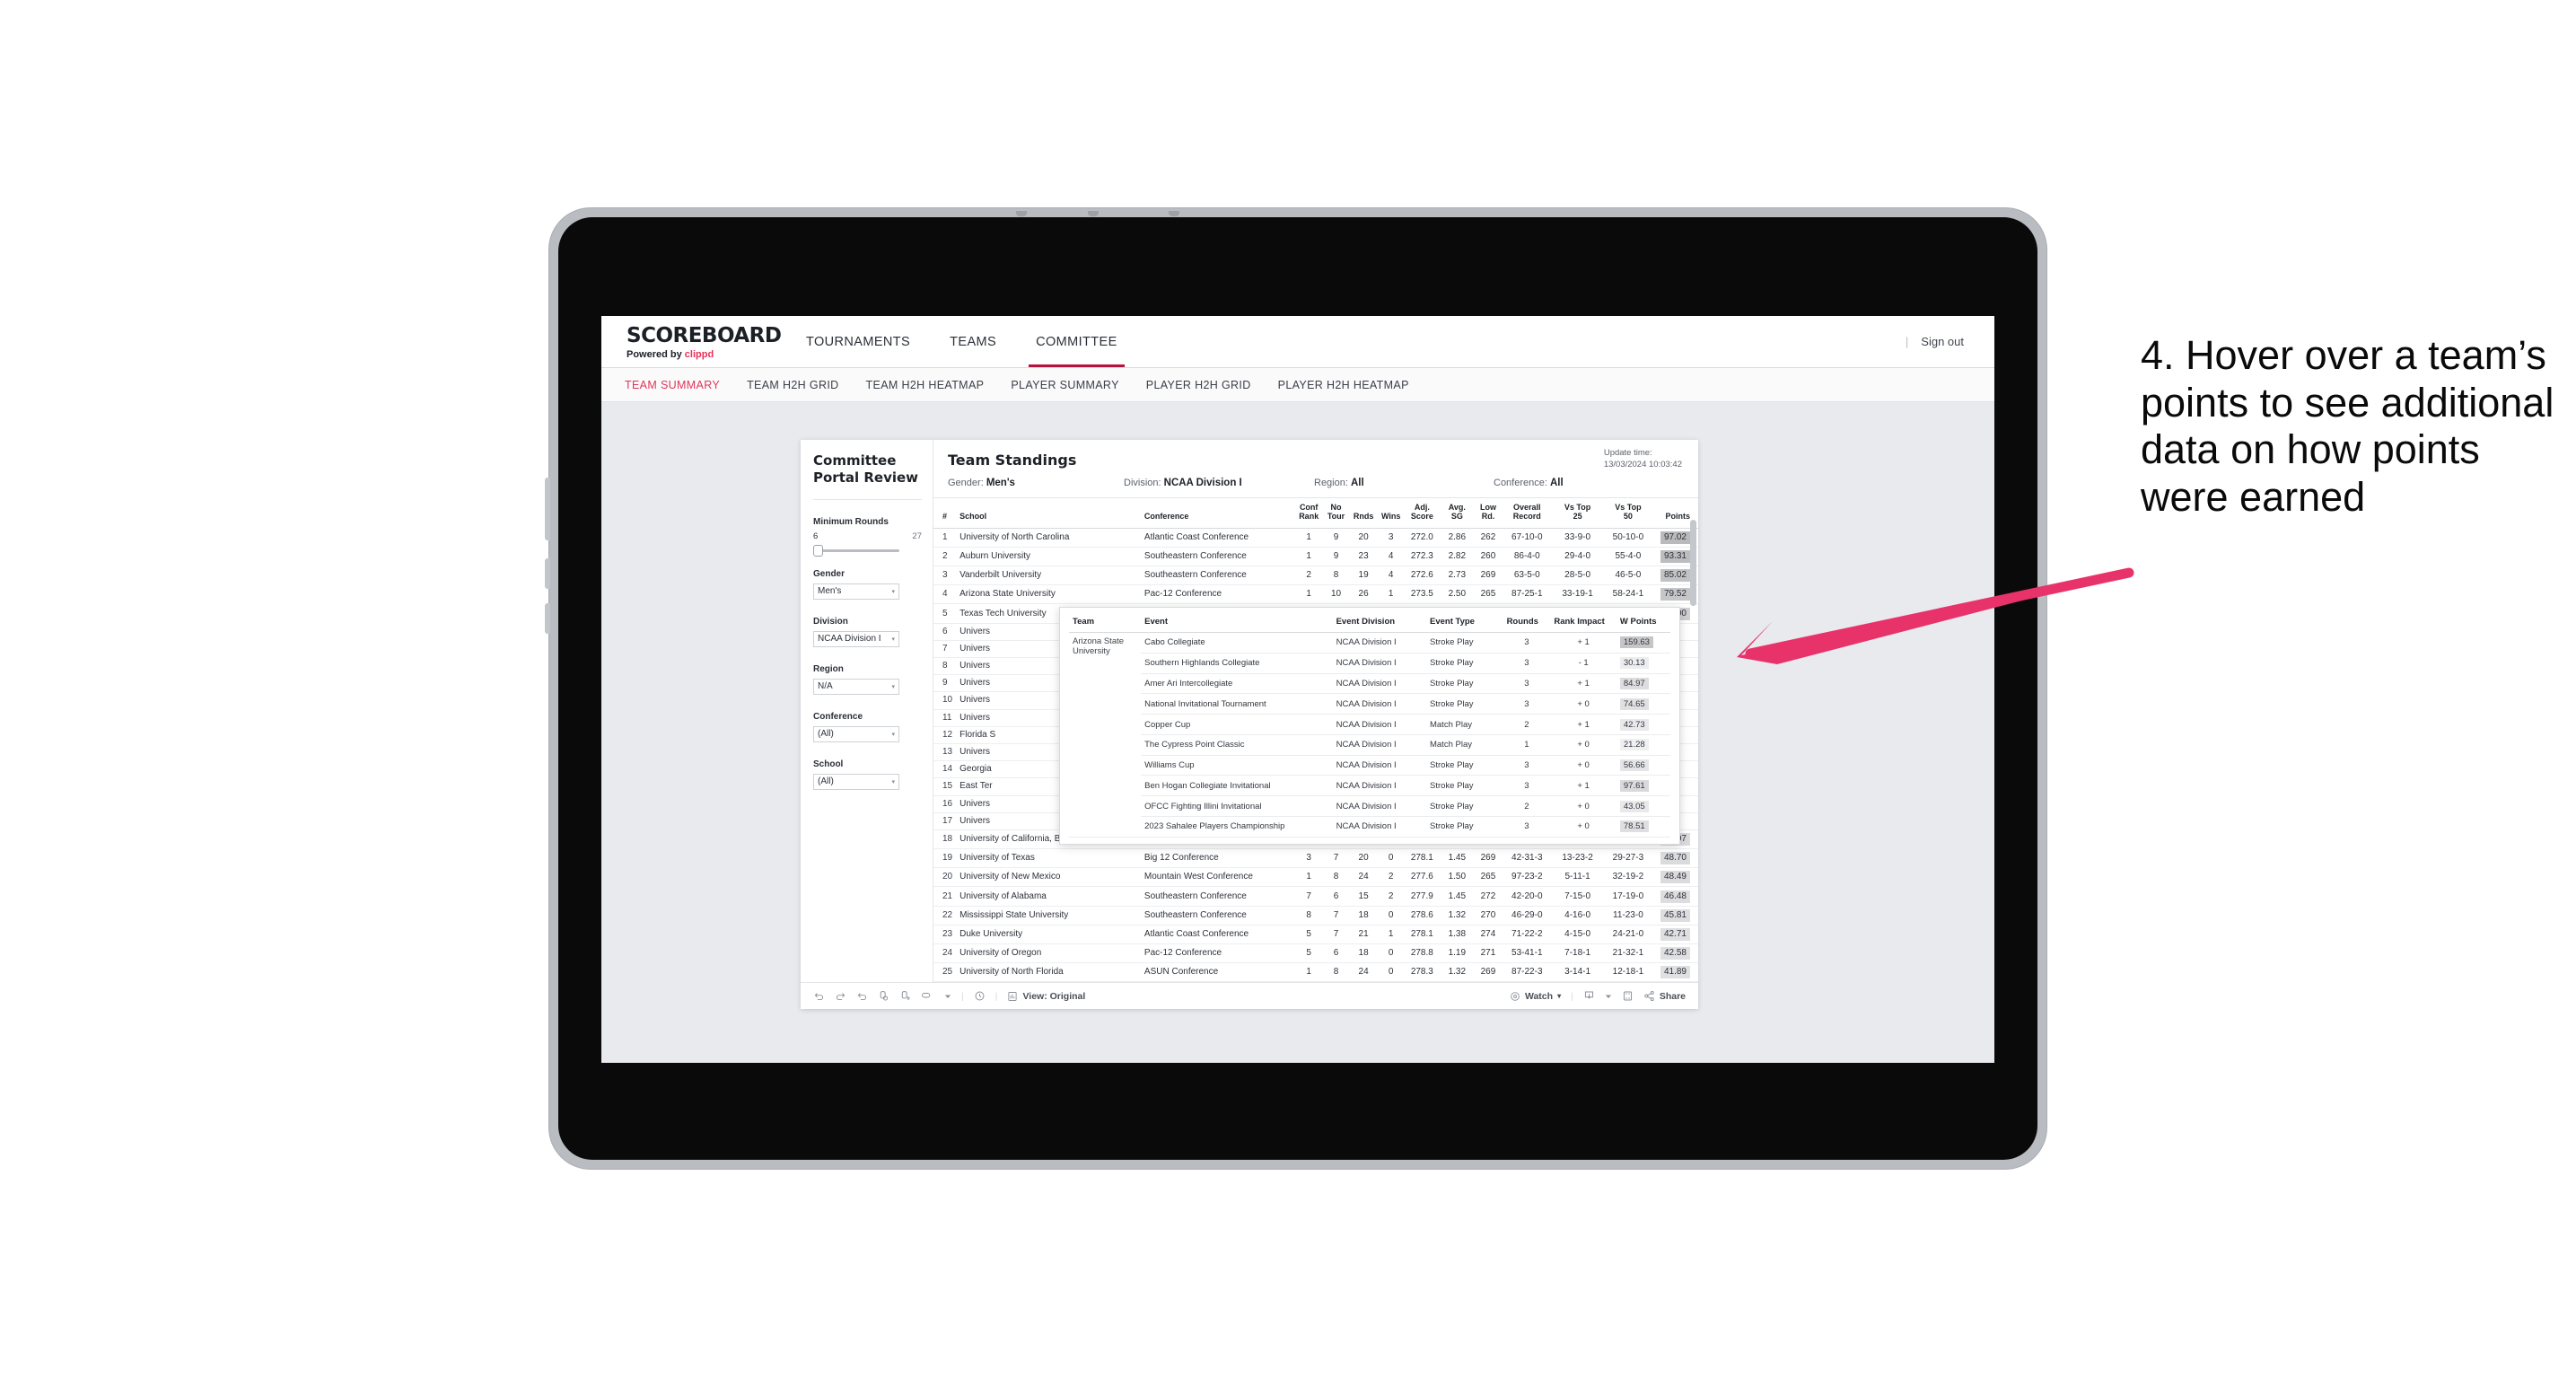 The width and height of the screenshot is (2576, 1386). What do you see at coordinates (973, 341) in the screenshot?
I see `nav-item-teams: TEAMS` at bounding box center [973, 341].